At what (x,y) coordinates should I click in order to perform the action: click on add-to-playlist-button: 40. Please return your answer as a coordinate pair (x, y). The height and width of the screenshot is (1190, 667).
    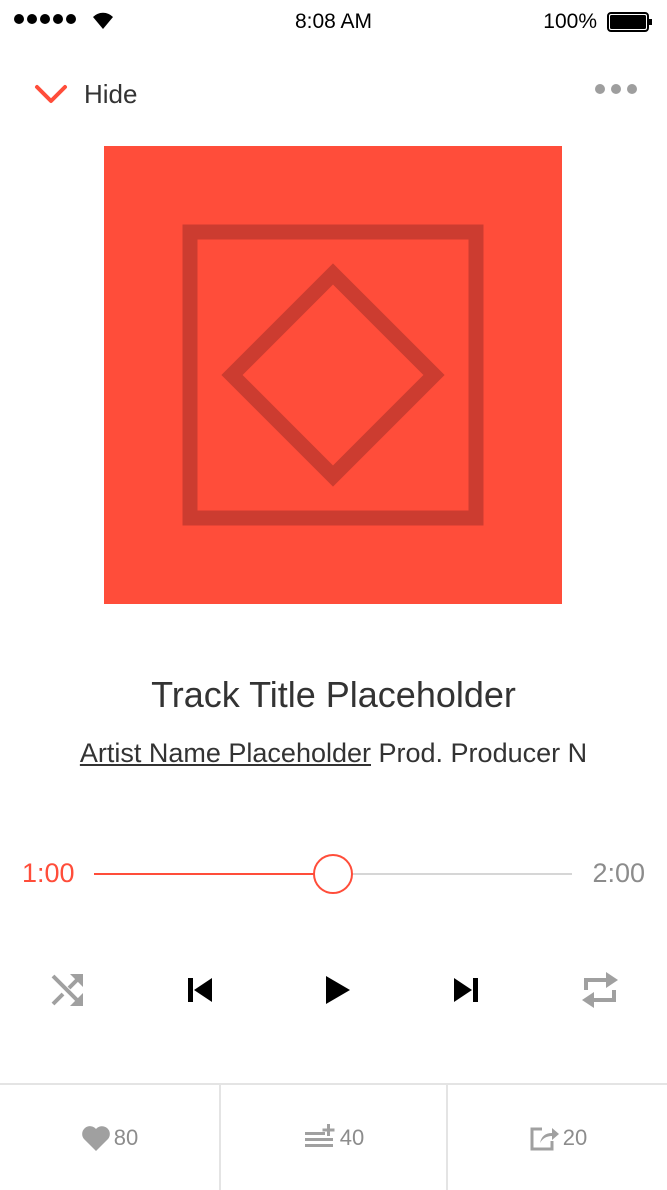
    Looking at the image, I should click on (332, 1137).